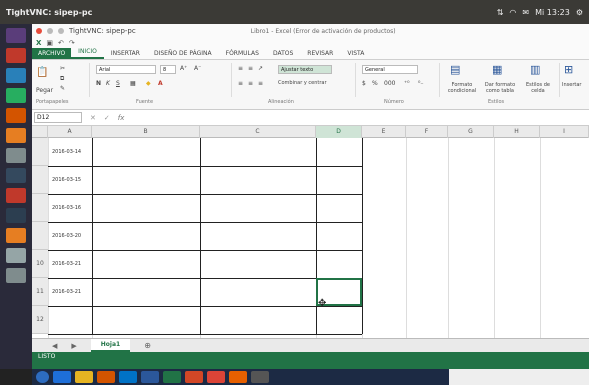 The width and height of the screenshot is (589, 385). I want to click on row-header: 10, so click(40, 264).